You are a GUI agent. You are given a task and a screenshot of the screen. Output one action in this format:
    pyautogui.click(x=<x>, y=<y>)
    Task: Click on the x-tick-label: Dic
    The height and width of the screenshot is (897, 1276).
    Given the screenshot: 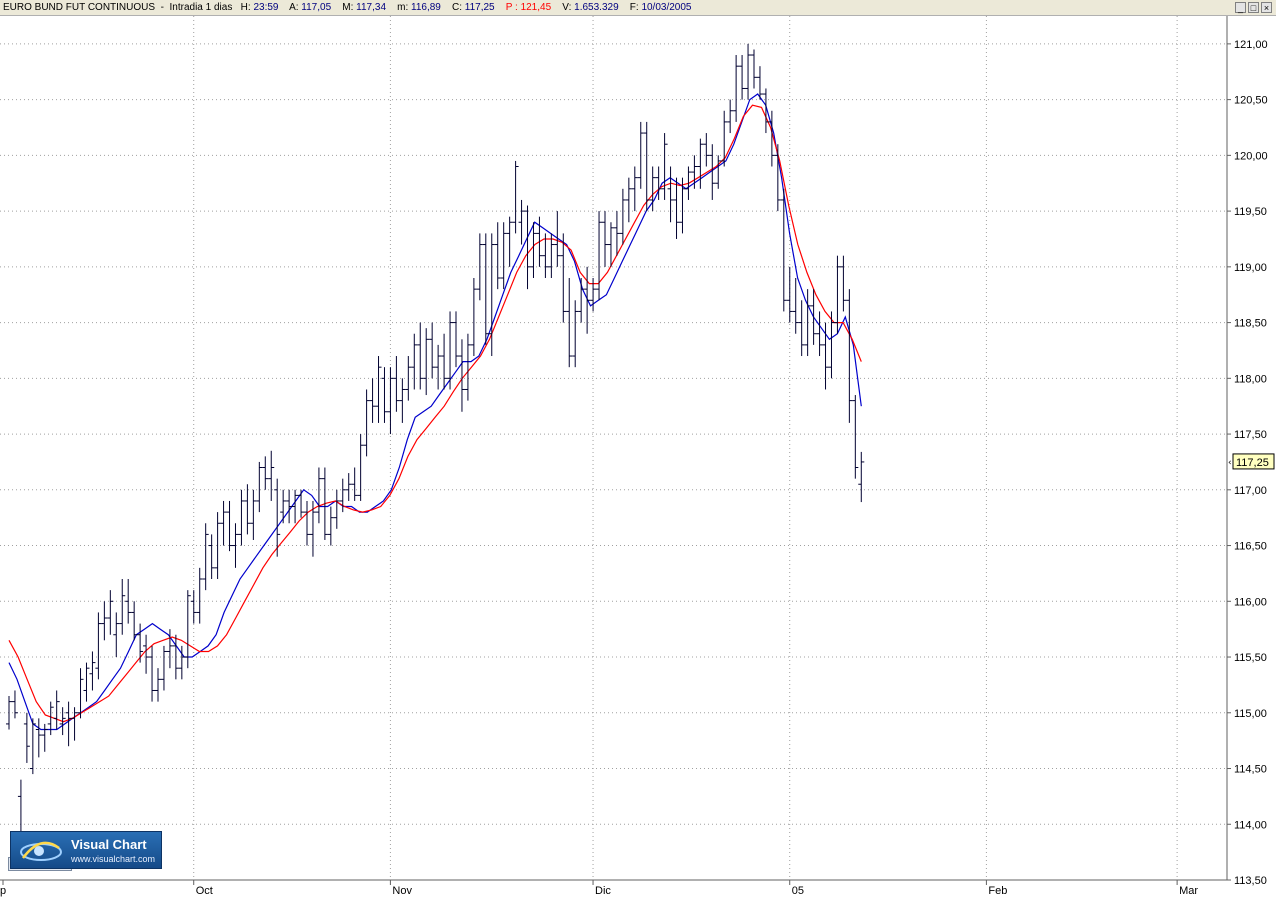 What is the action you would take?
    pyautogui.click(x=603, y=891)
    